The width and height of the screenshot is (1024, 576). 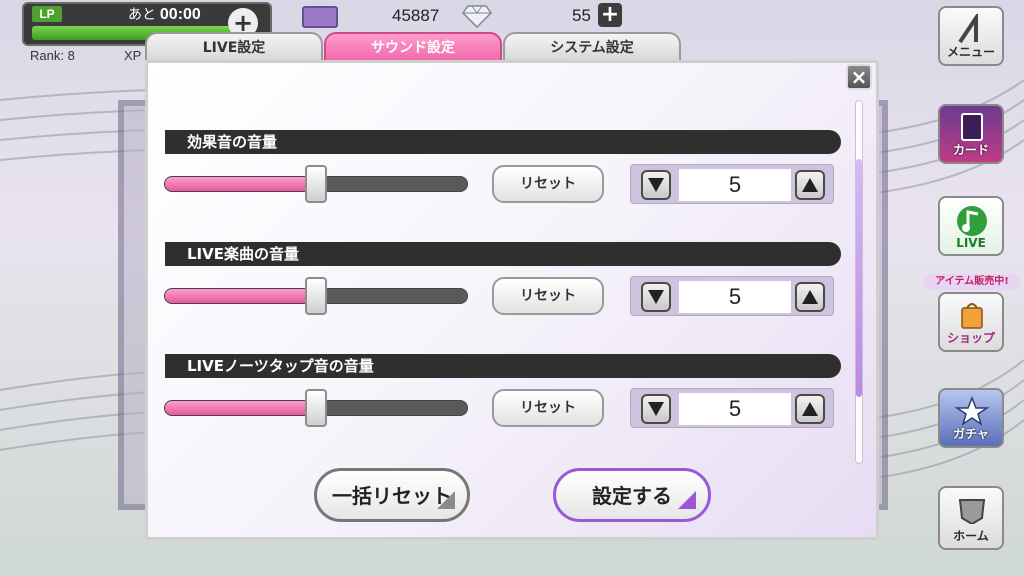 What do you see at coordinates (610, 15) in the screenshot?
I see `gems-plus-button: +` at bounding box center [610, 15].